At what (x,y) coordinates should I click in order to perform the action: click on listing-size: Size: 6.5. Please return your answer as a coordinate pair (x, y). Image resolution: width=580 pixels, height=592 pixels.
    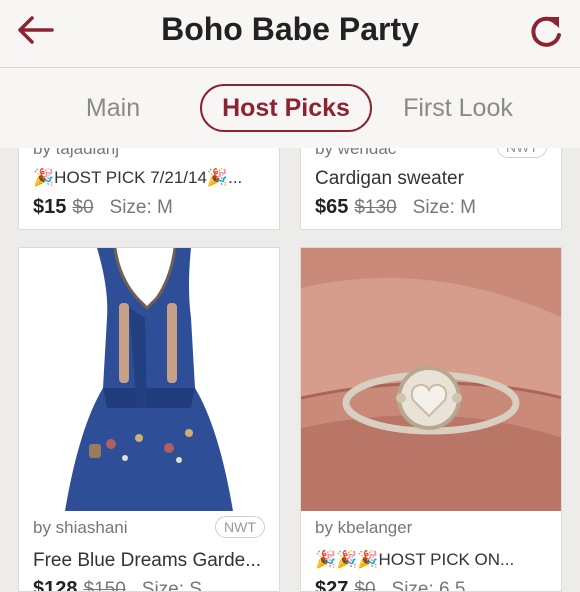
    Looking at the image, I should click on (428, 585).